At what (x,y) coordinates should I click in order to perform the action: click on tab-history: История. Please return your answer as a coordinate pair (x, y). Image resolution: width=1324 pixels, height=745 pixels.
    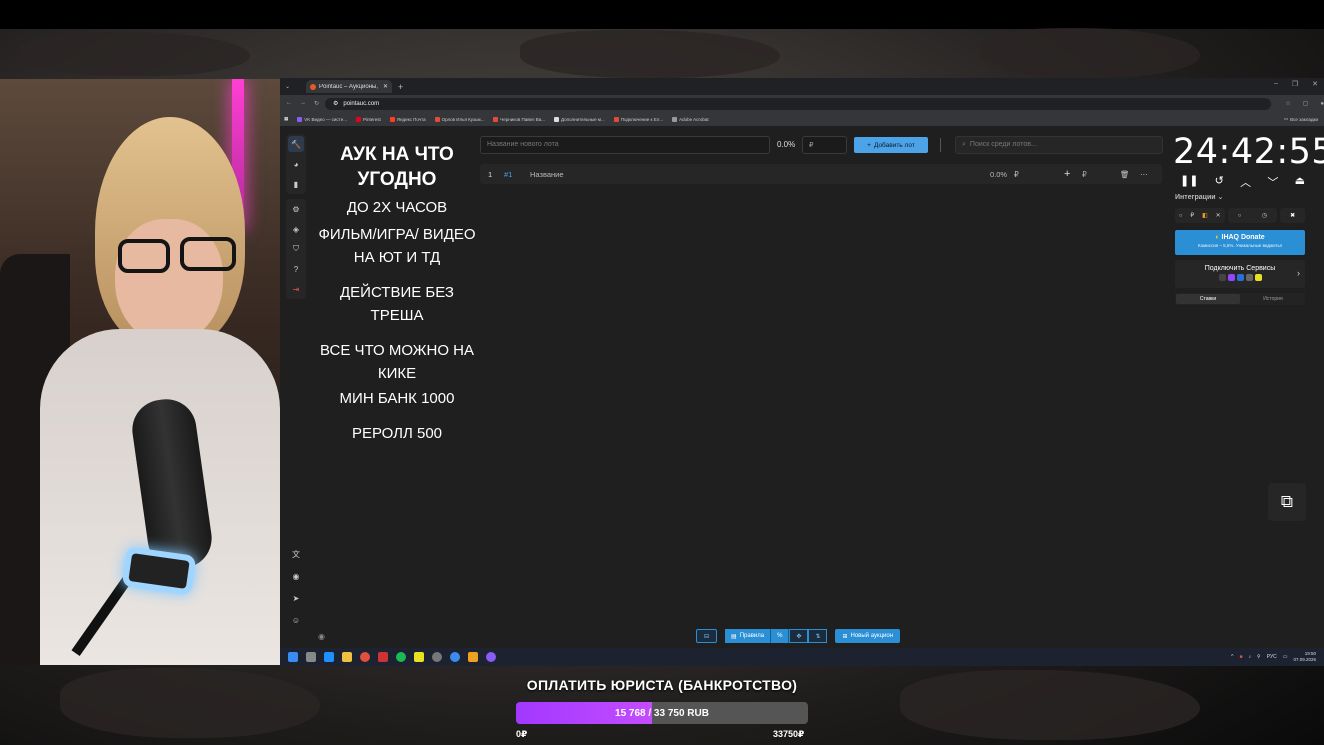
    Looking at the image, I should click on (1273, 299).